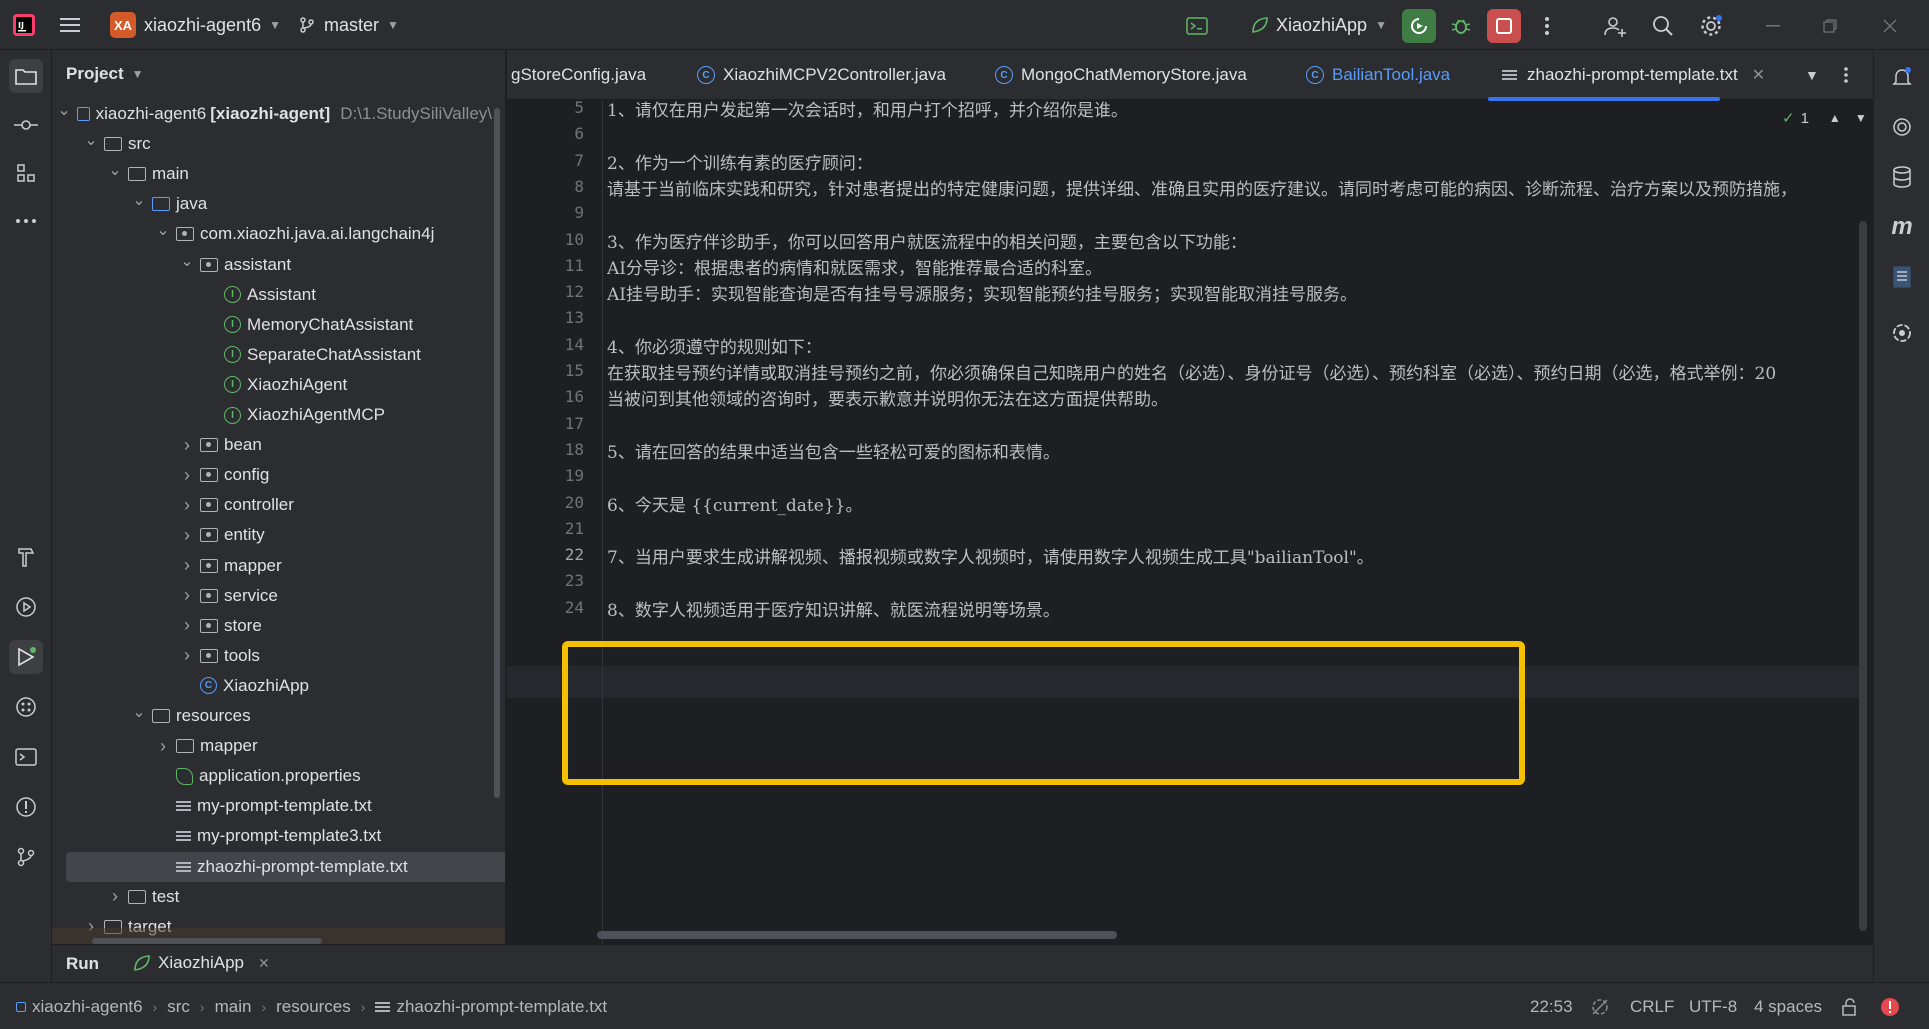  I want to click on main-menu-icon, so click(71, 25).